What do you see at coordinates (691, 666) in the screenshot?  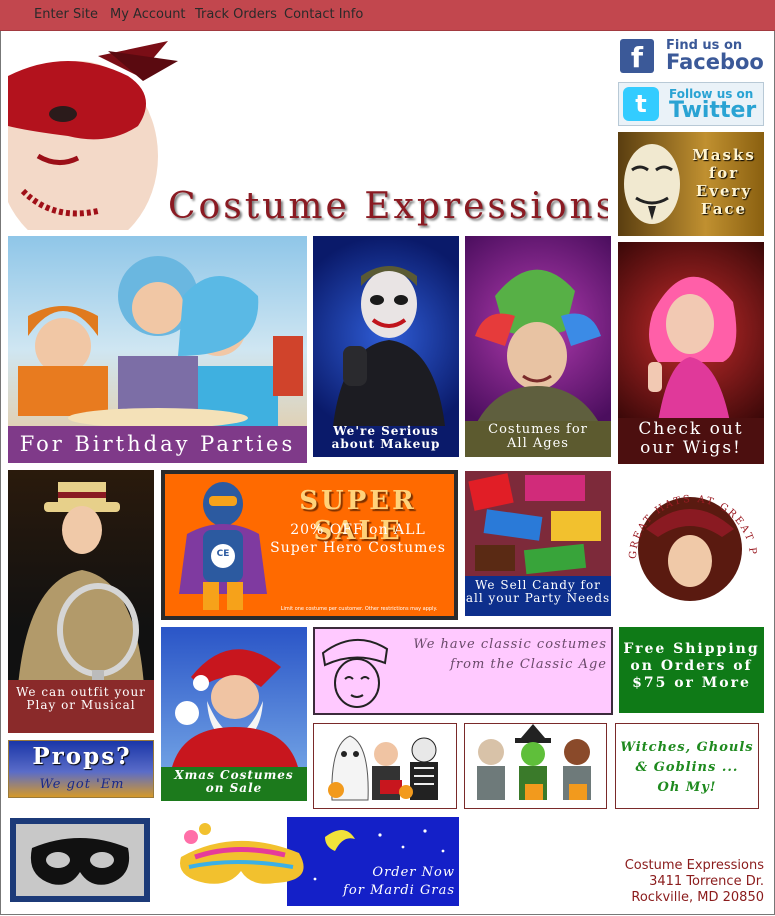 I see `shipping-line2: on Orders of` at bounding box center [691, 666].